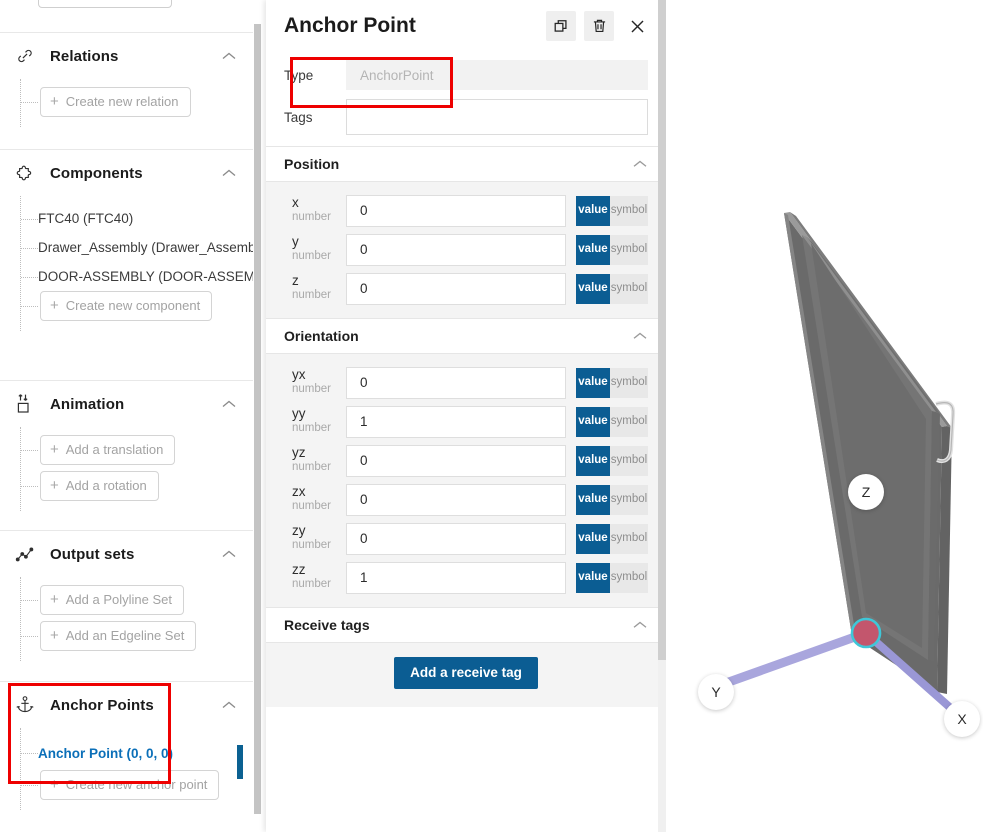 The height and width of the screenshot is (832, 983). Describe the element at coordinates (716, 692) in the screenshot. I see `axis-badge-y: Y` at that location.